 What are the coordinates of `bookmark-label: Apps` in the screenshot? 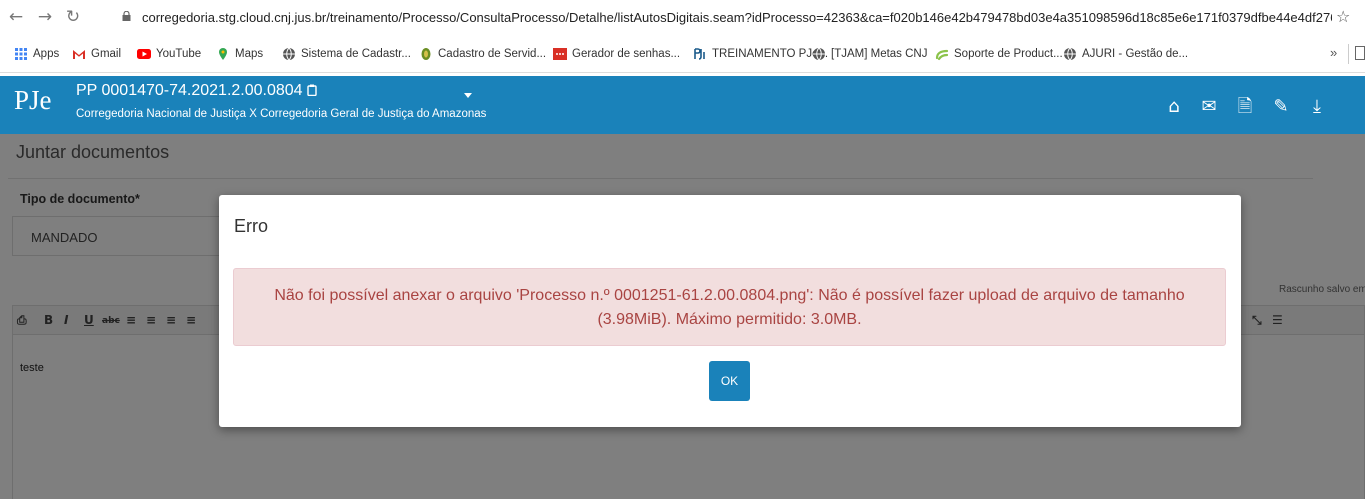 It's located at (46, 54).